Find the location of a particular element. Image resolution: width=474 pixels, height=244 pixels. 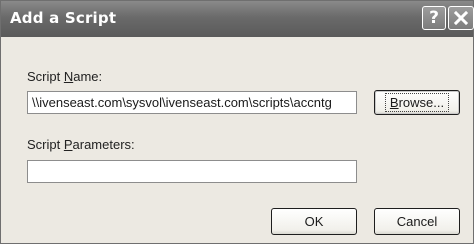

ok-button: OK is located at coordinates (314, 221).